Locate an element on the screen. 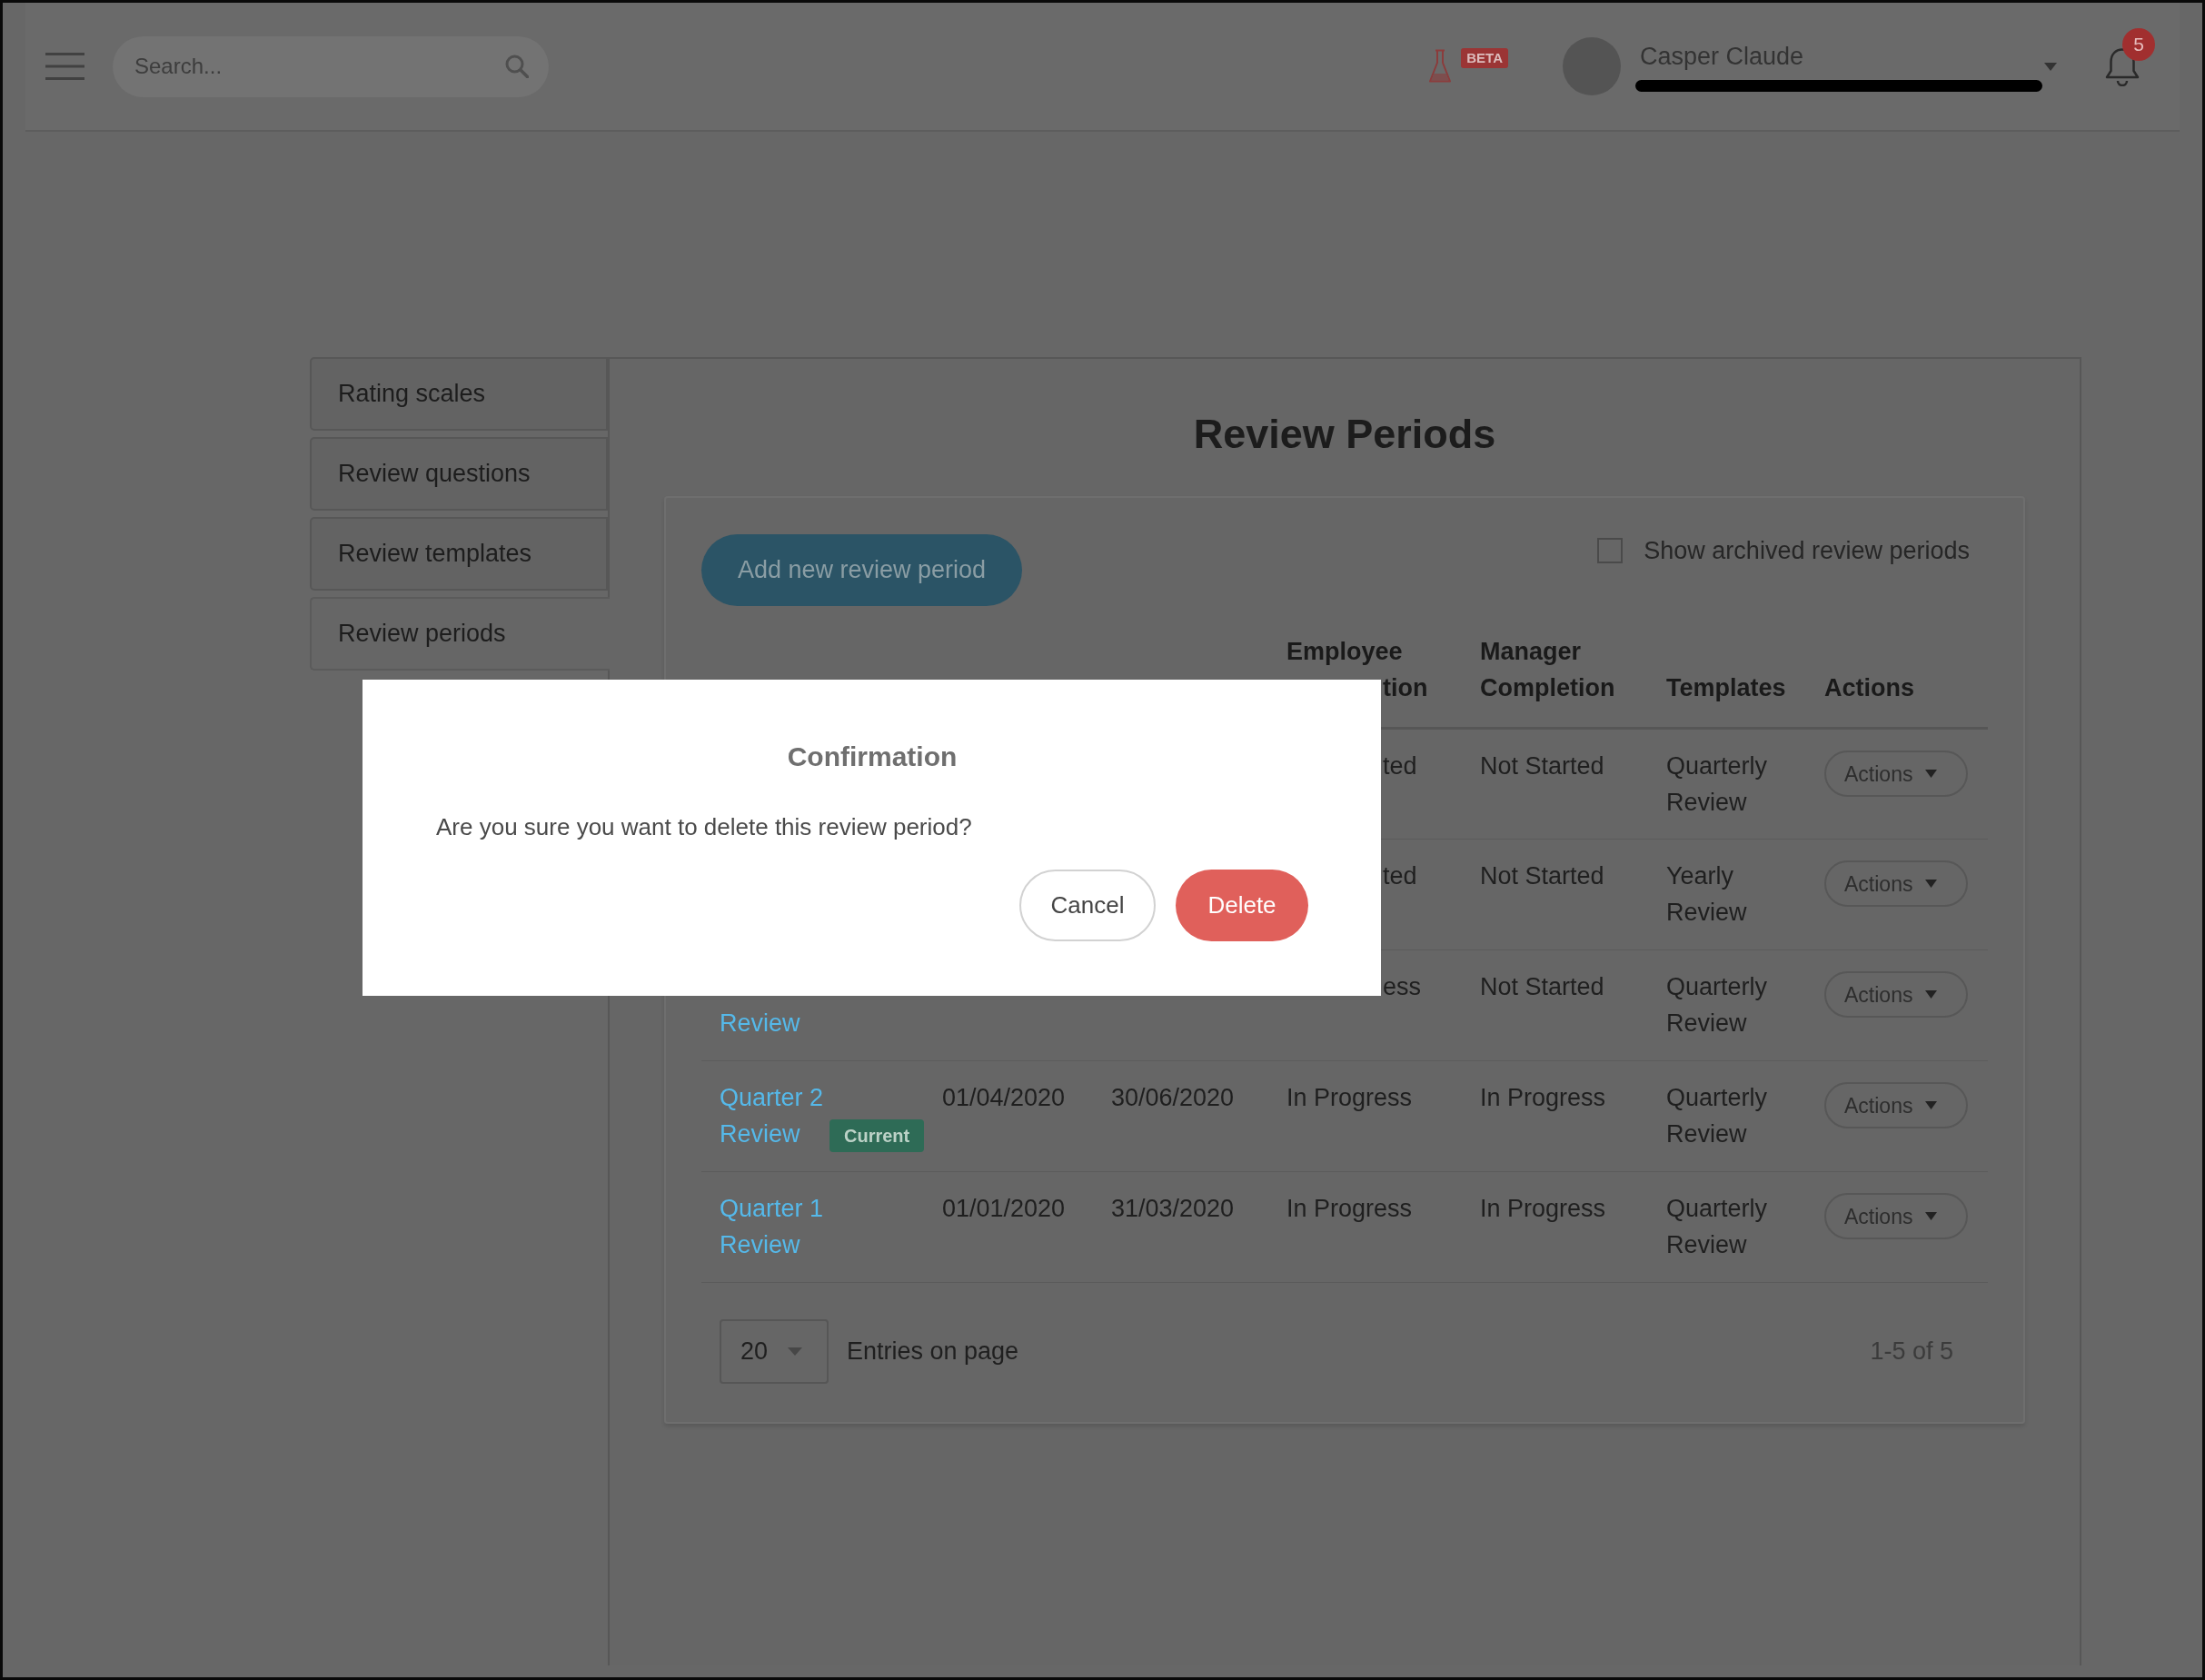 The height and width of the screenshot is (1680, 2205). entries-label: Entries on page is located at coordinates (933, 1352).